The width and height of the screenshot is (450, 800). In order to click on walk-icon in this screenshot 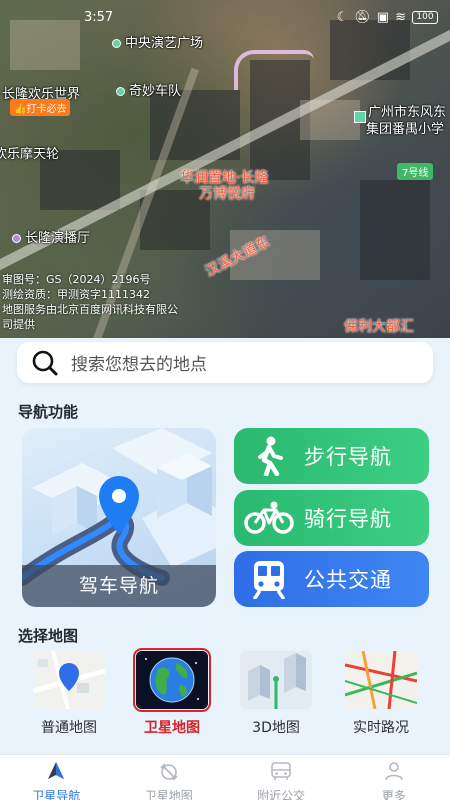, I will do `click(269, 456)`.